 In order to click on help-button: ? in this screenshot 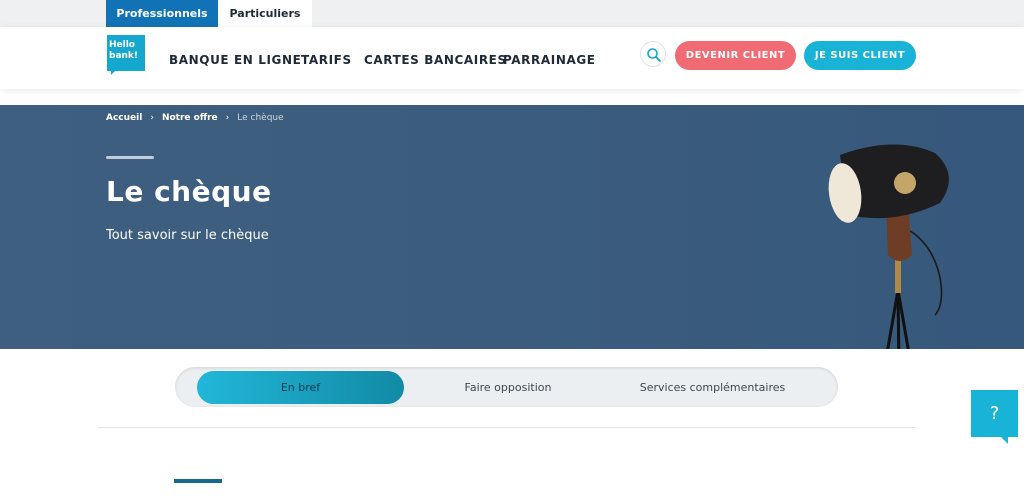, I will do `click(994, 413)`.